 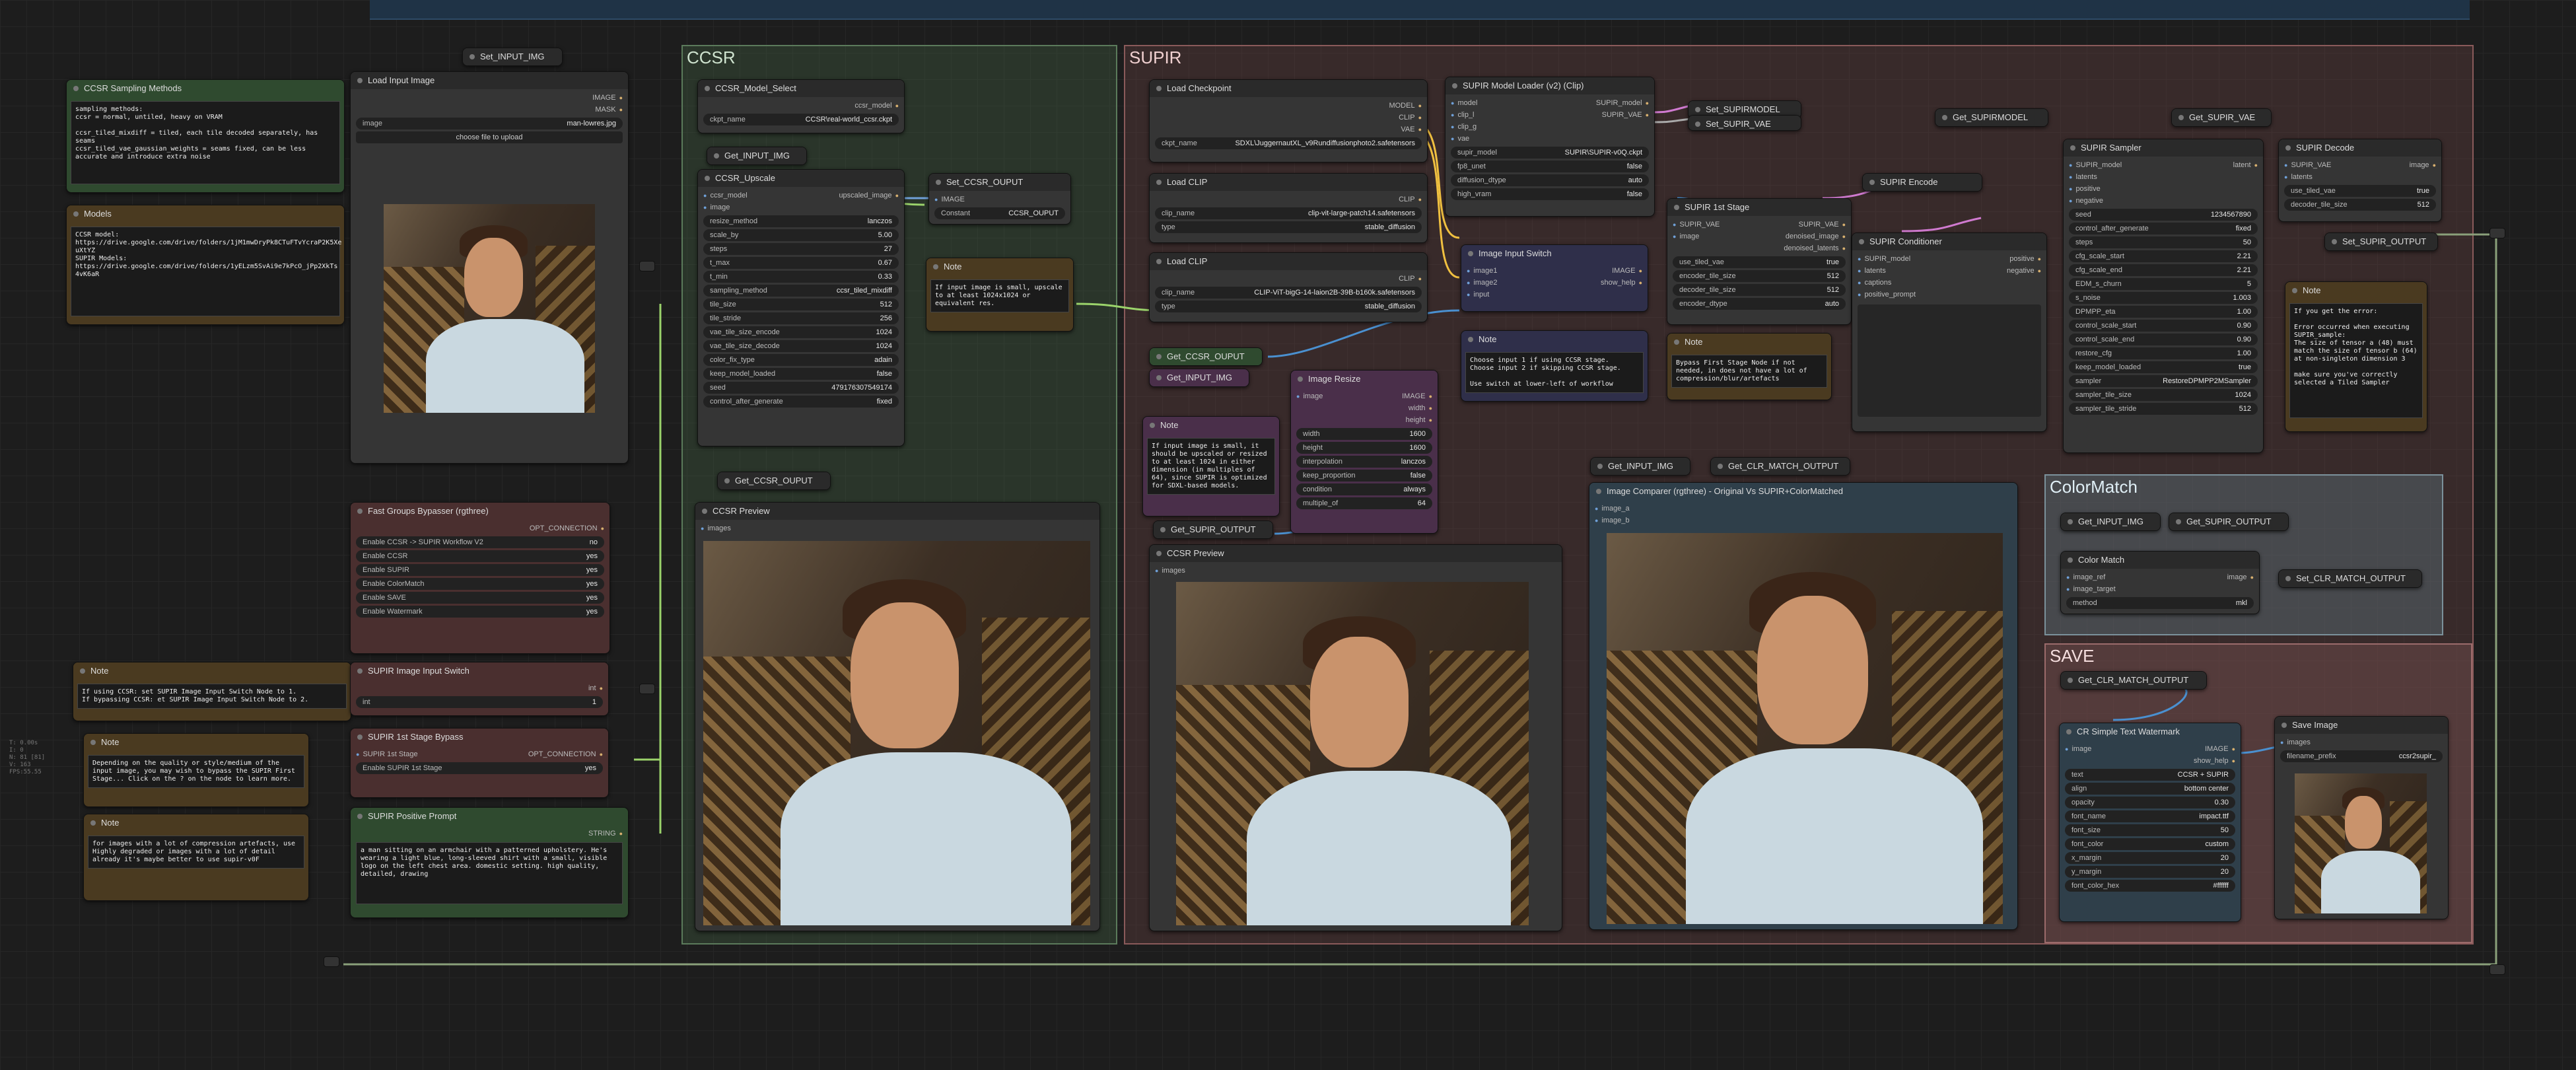 I want to click on node-set-ccsr-ouput: Set_CCSR_OUPUT IMAGE ConstantCCSR_OUPUT, so click(x=1000, y=199).